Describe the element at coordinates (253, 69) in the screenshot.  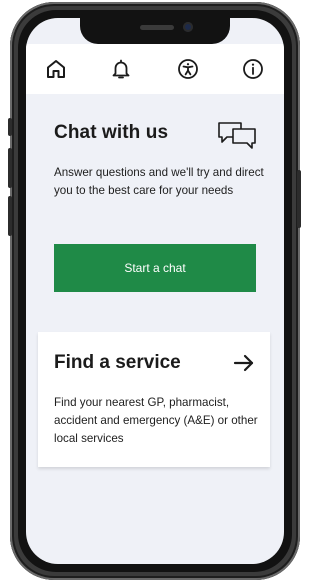
I see `info-icon` at that location.